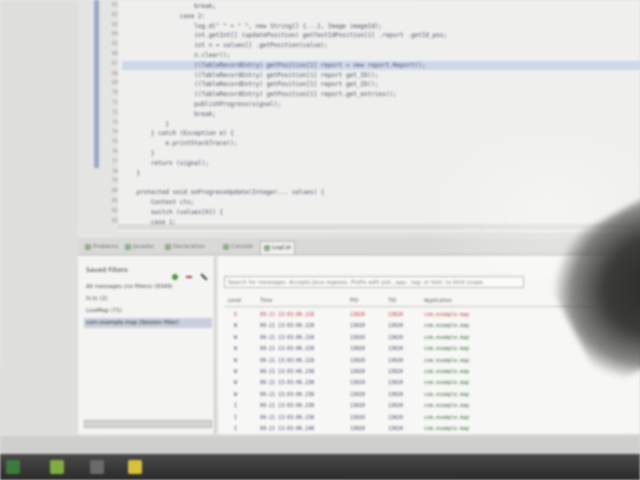 The height and width of the screenshot is (480, 640). I want to click on taskbar, so click(320, 467).